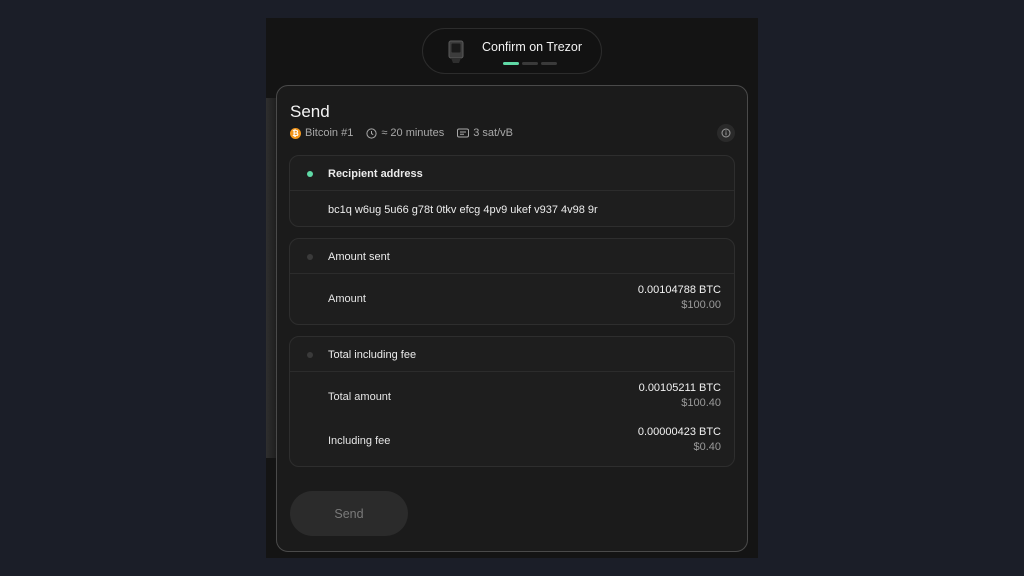  I want to click on amount-sent-title: Amount sent, so click(359, 257).